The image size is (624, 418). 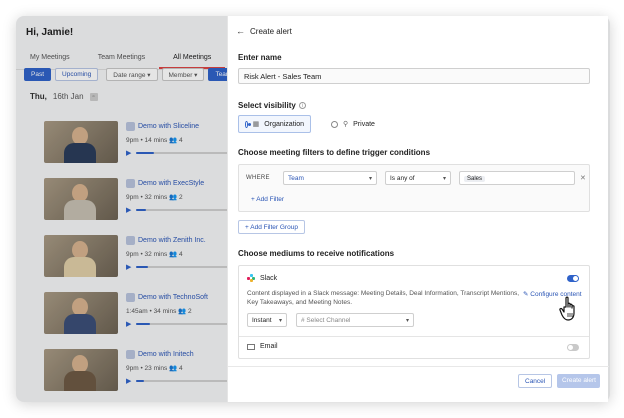 I want to click on meeting-meta: 9pm • 32 mins 👥 4, so click(x=154, y=254).